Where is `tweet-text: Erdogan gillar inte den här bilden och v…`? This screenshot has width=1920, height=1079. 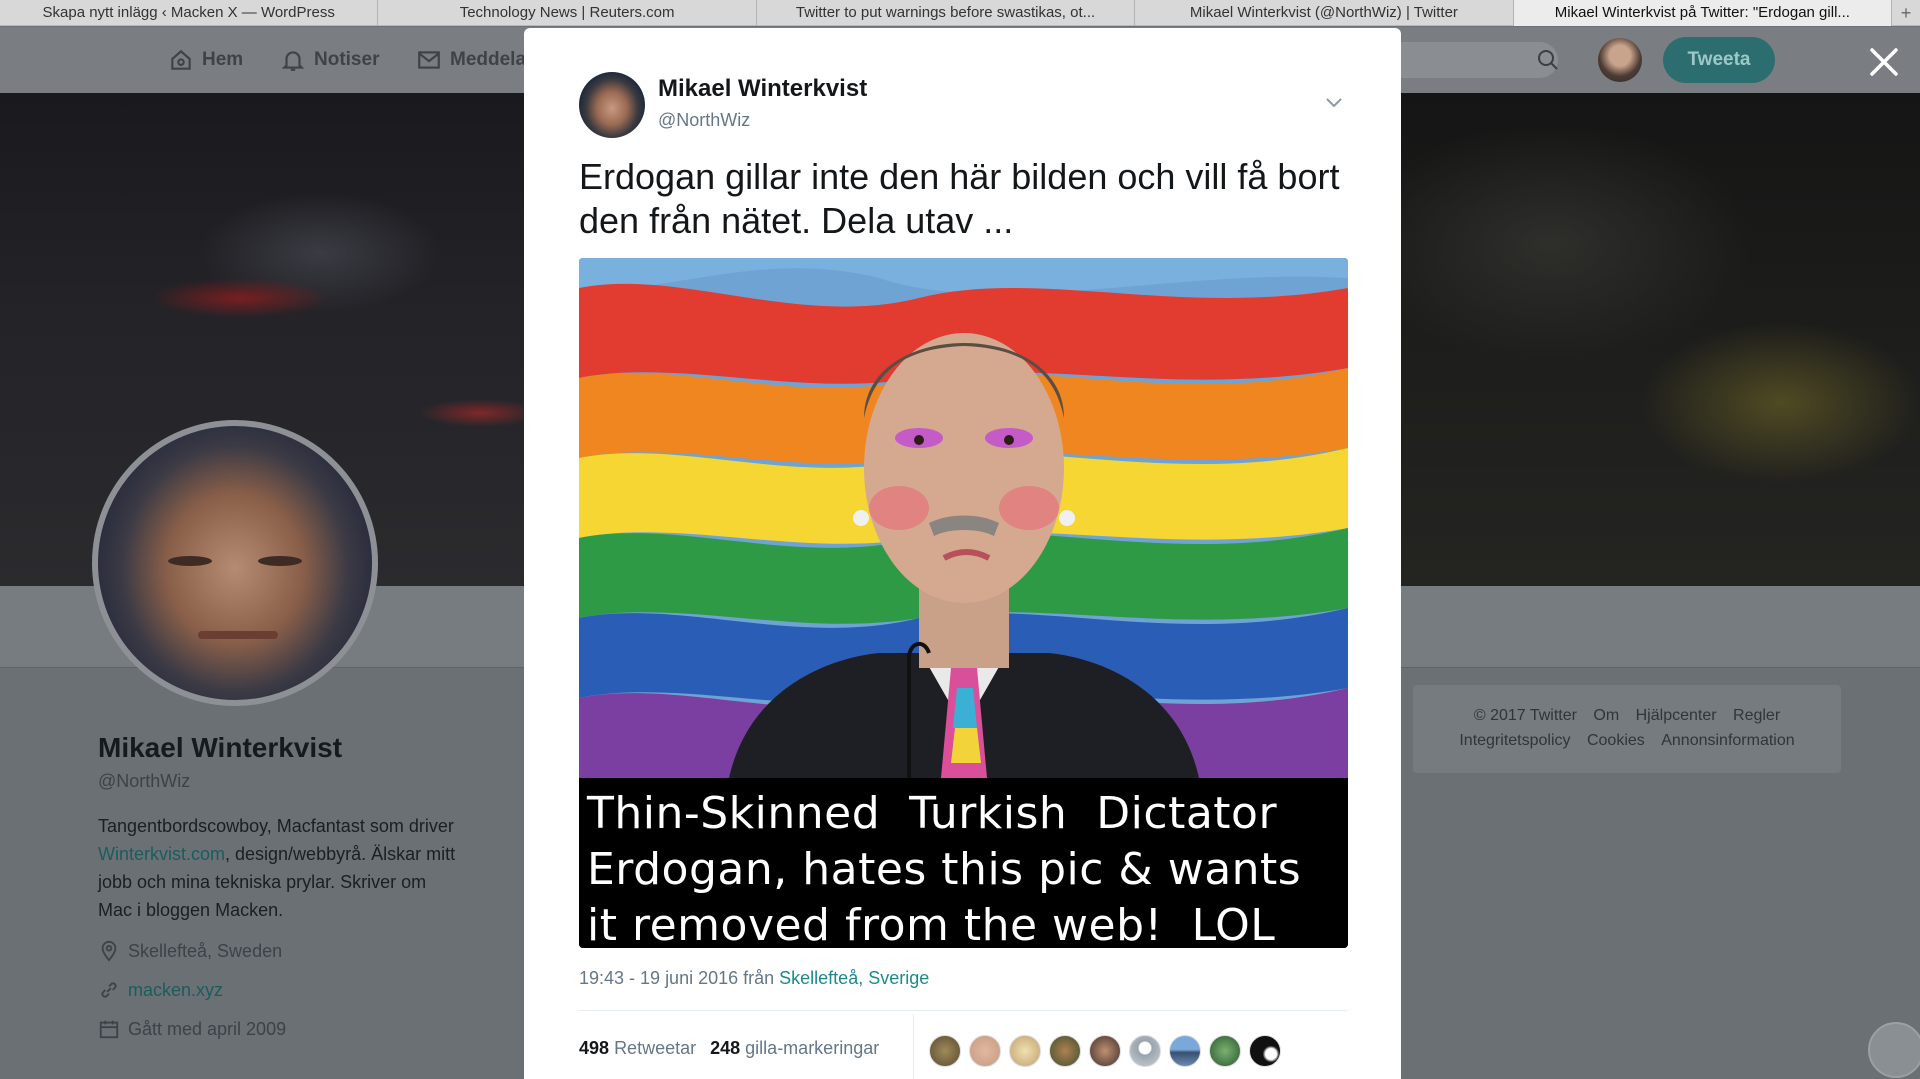 tweet-text: Erdogan gillar inte den här bilden och v… is located at coordinates (959, 198).